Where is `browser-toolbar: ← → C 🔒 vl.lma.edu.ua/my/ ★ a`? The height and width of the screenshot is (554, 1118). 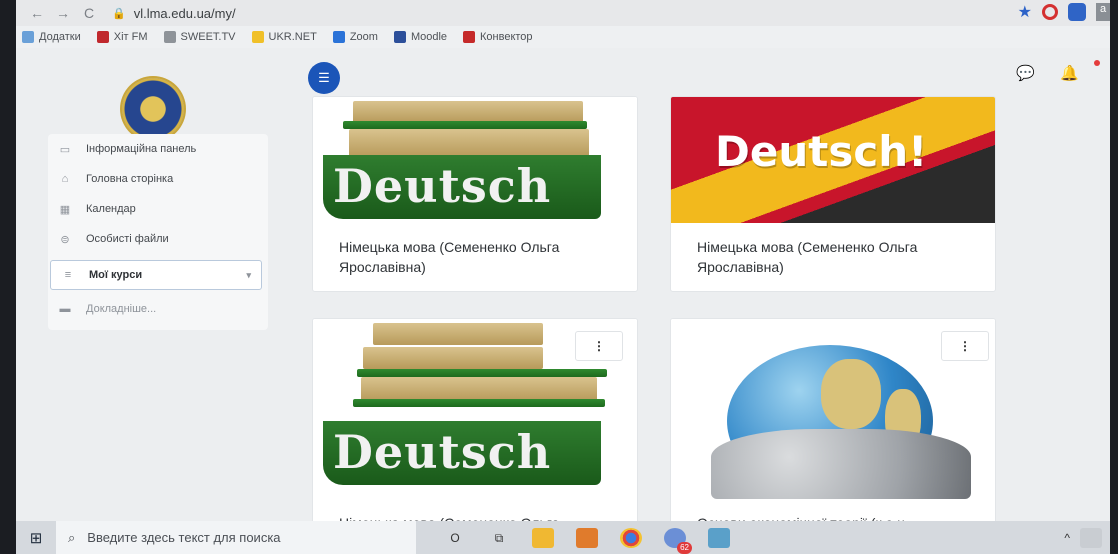 browser-toolbar: ← → C 🔒 vl.lma.edu.ua/my/ ★ a is located at coordinates (563, 13).